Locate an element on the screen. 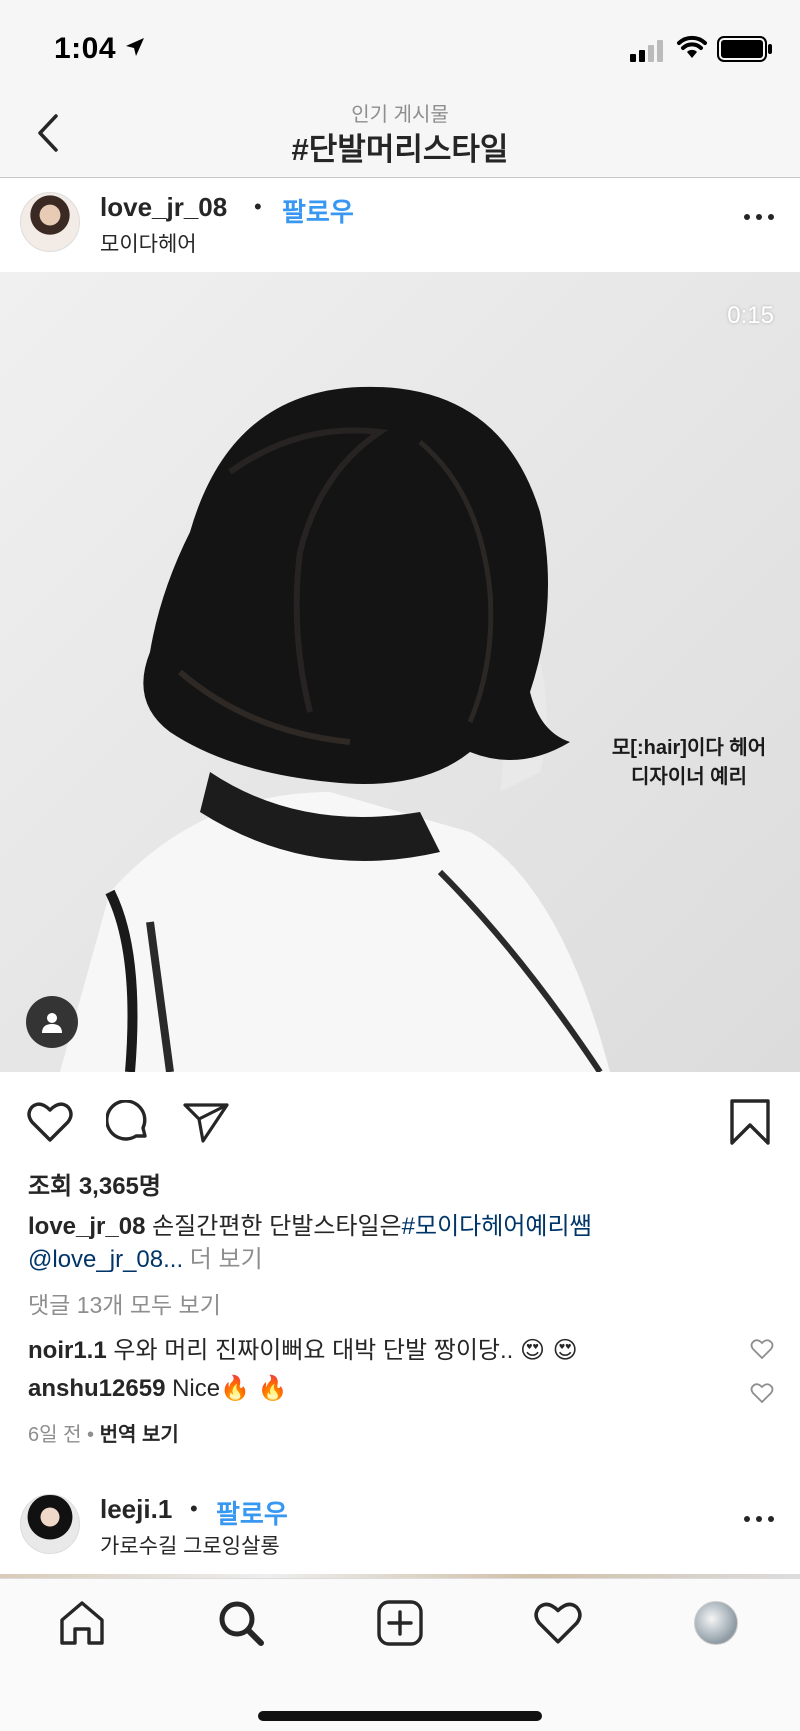  video-duration: 0:15 is located at coordinates (750, 315).